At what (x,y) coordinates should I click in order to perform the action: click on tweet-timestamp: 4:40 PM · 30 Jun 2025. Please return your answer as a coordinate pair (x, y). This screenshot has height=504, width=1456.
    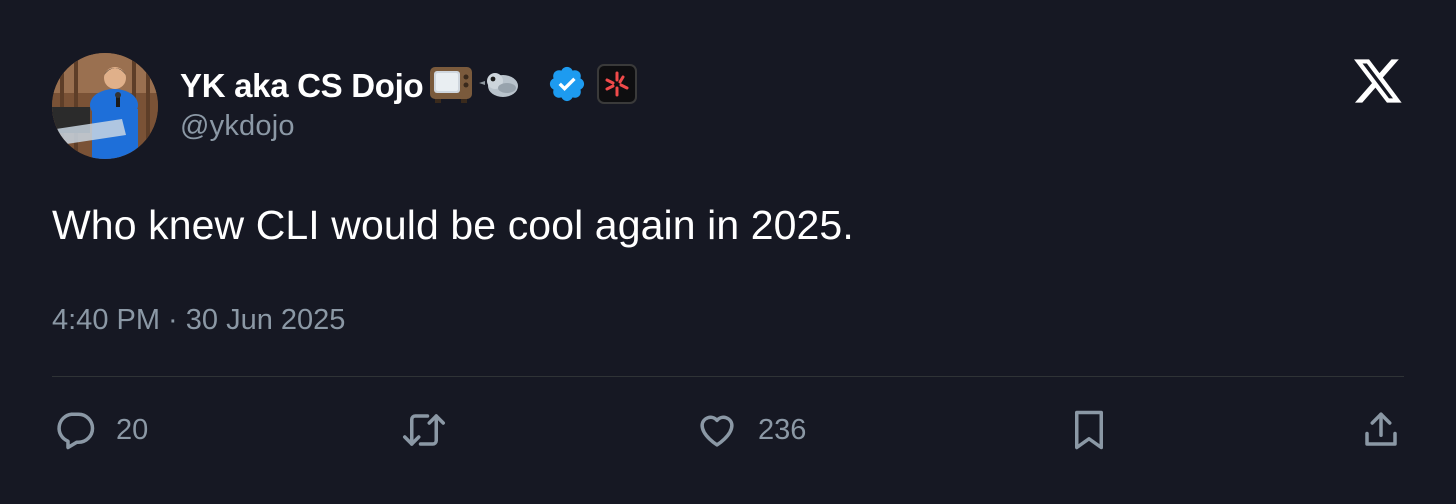
    Looking at the image, I should click on (198, 320).